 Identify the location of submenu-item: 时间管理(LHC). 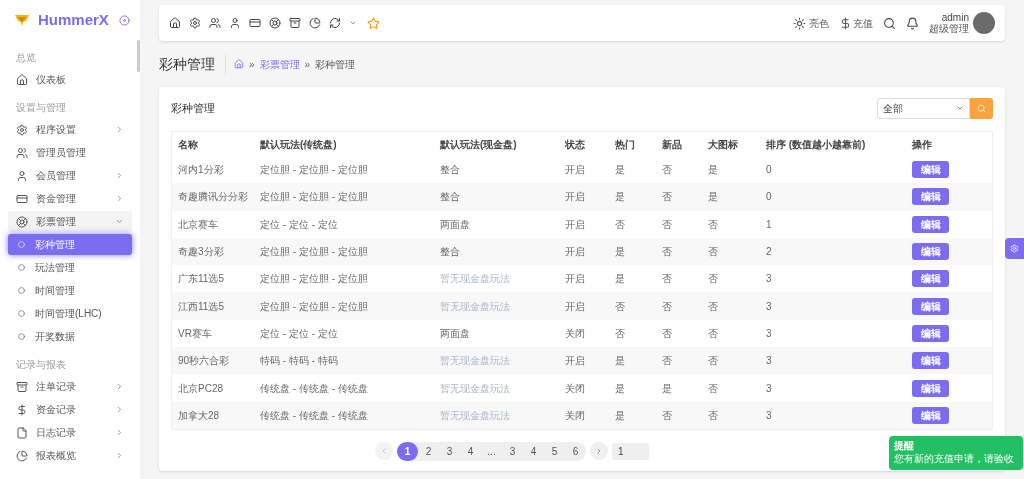
(70, 313).